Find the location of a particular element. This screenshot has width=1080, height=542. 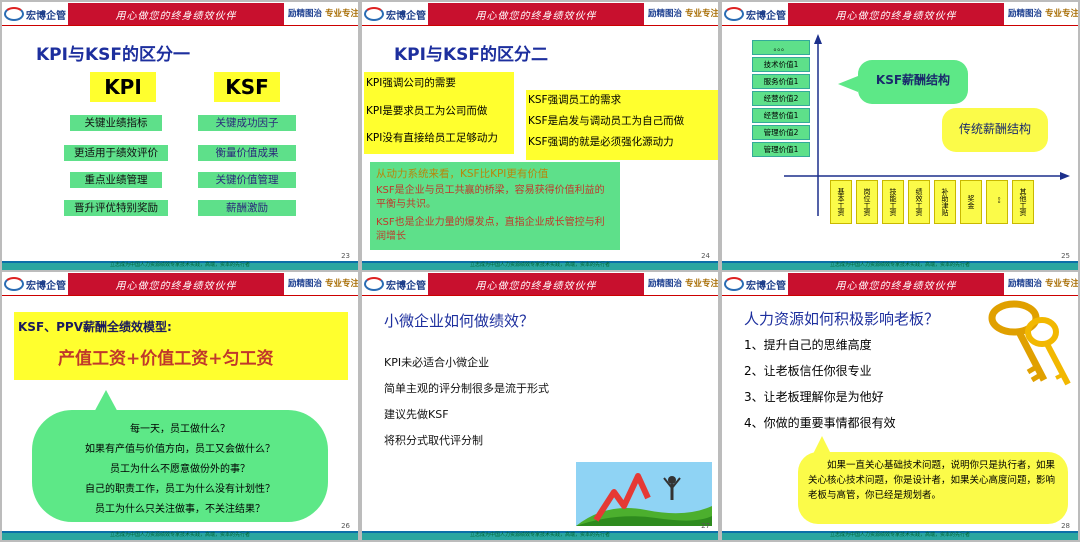

kpi-line: KPI强调公司的需要 is located at coordinates (411, 83).